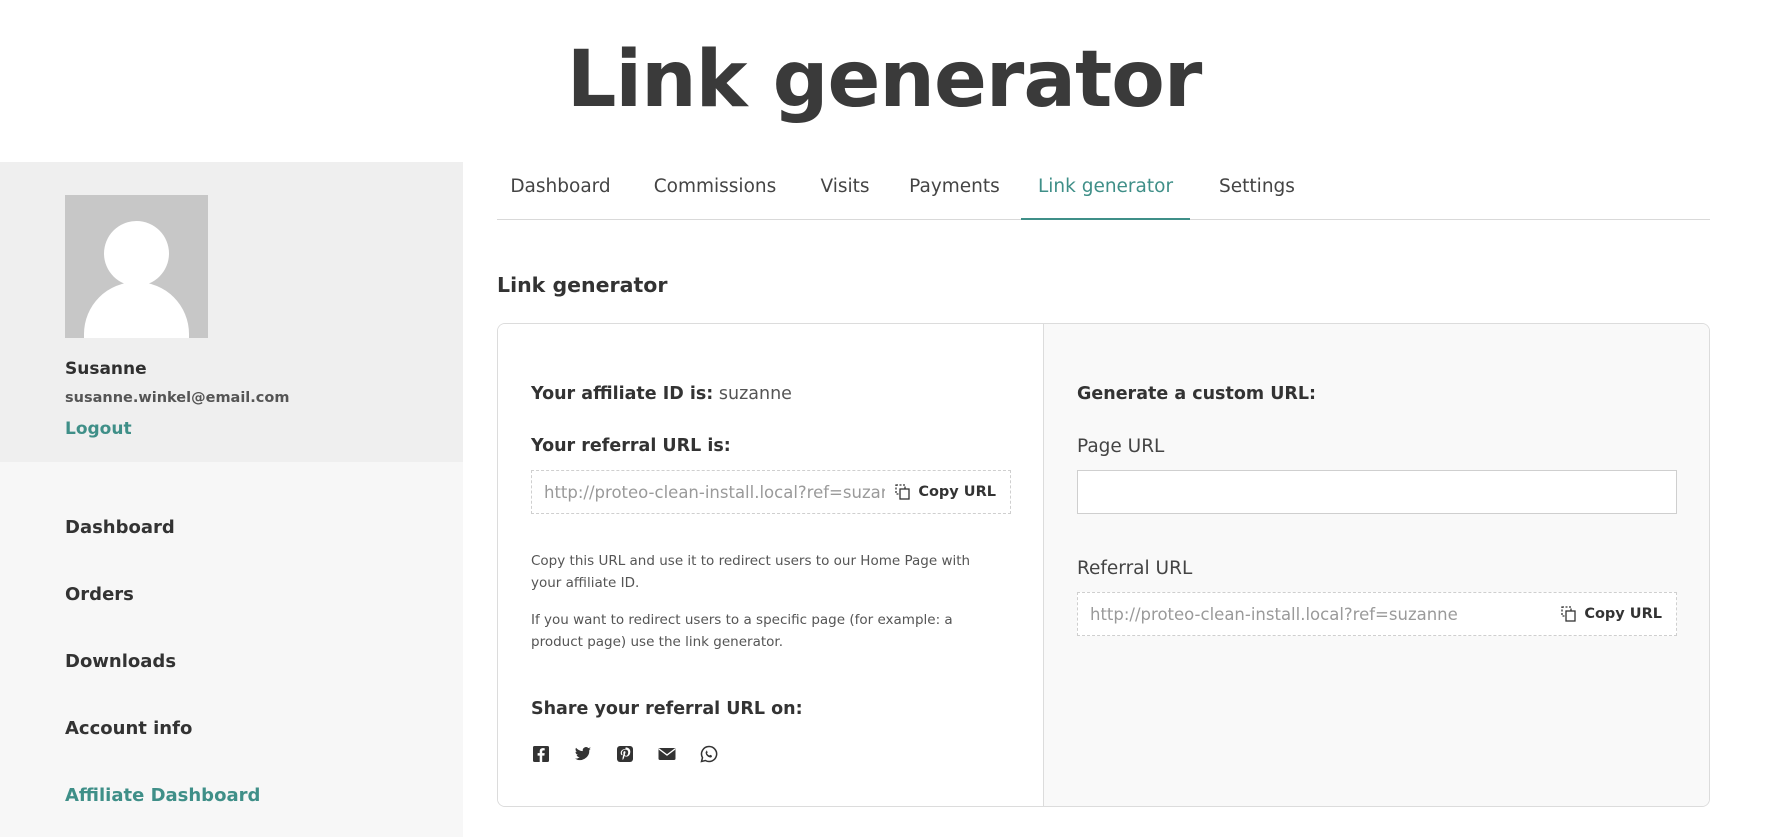  I want to click on tab-link-generator: Link generator, so click(1105, 198).